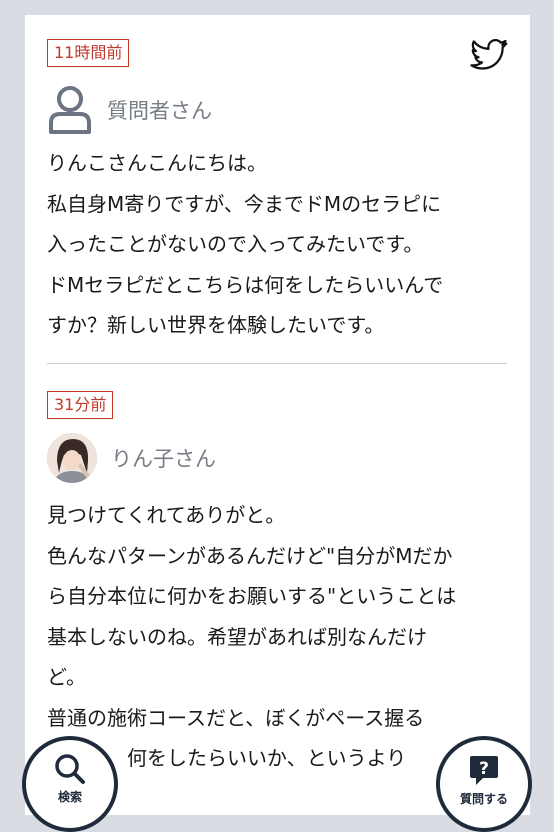 The image size is (554, 832). I want to click on user-icon, so click(70, 110).